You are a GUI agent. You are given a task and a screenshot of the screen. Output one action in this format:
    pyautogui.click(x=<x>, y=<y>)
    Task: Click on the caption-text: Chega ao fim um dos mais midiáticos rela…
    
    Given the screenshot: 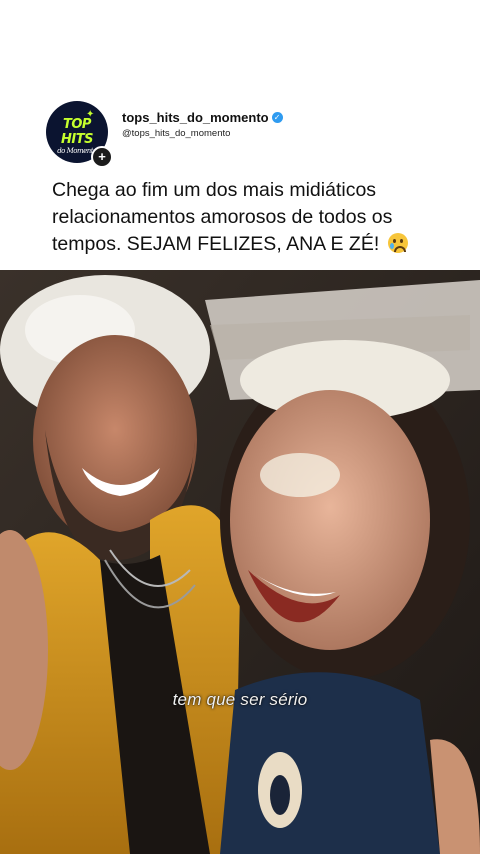 What is the action you would take?
    pyautogui.click(x=222, y=217)
    